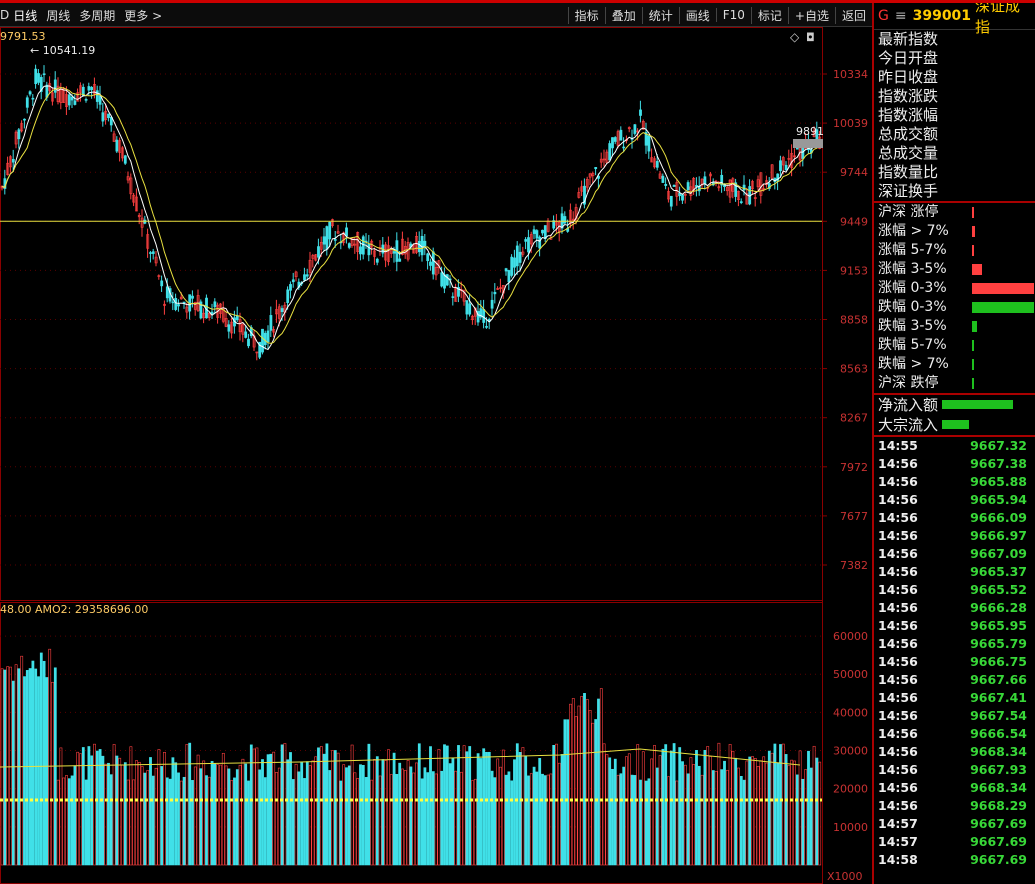  Describe the element at coordinates (998, 445) in the screenshot. I see `tick-price: 9667.32` at that location.